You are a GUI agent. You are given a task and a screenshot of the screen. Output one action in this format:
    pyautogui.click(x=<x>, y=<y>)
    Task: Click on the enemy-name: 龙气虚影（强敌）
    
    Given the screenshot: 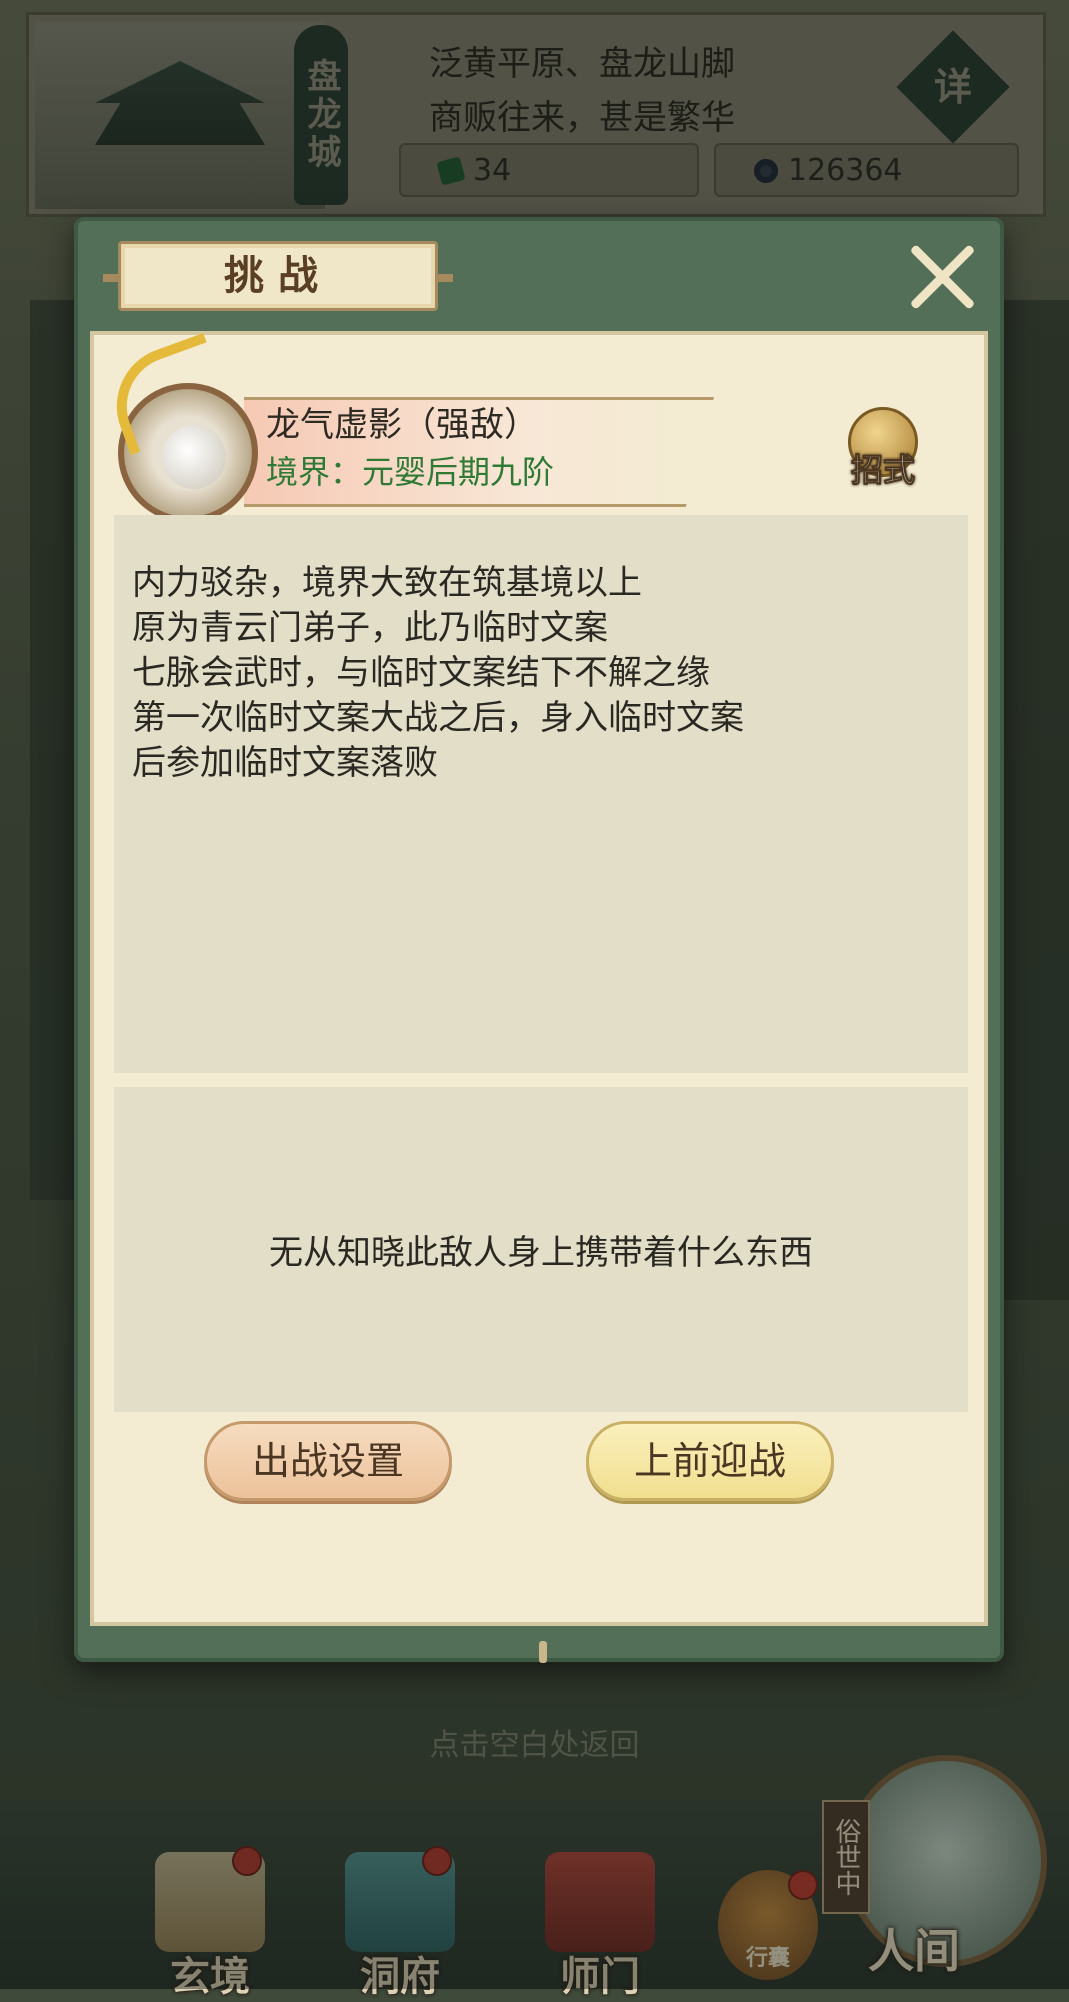 What is the action you would take?
    pyautogui.click(x=402, y=425)
    